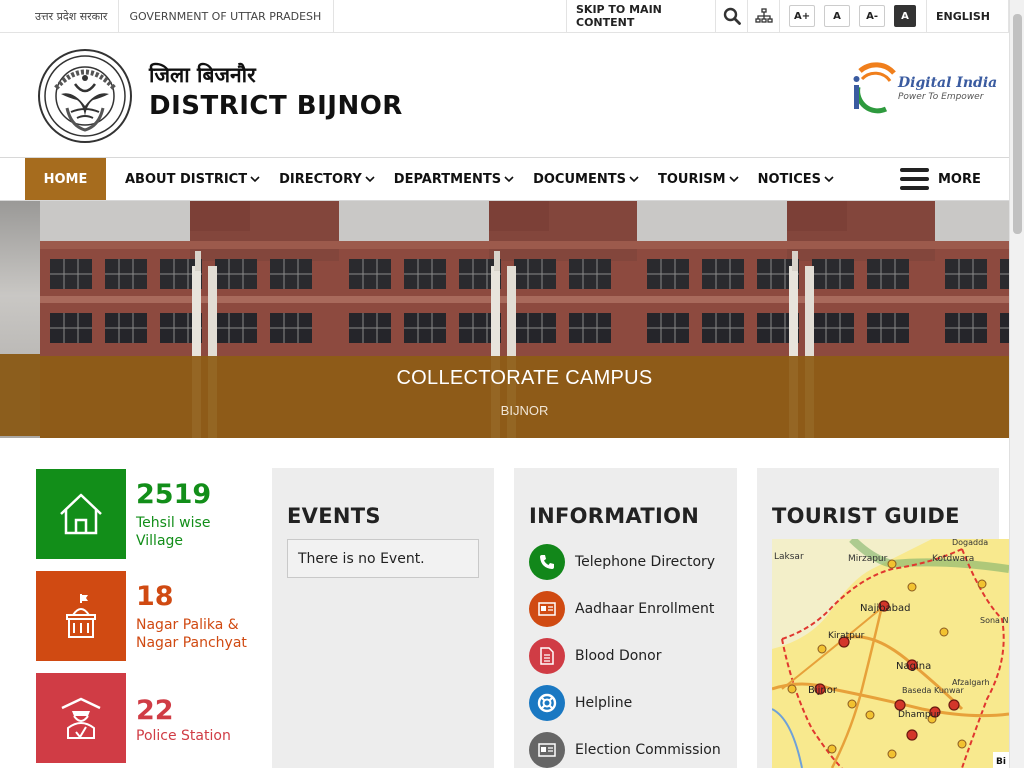 This screenshot has width=1024, height=768. What do you see at coordinates (146, 514) in the screenshot?
I see `stat-villages: 2519 Tehsil wise Village` at bounding box center [146, 514].